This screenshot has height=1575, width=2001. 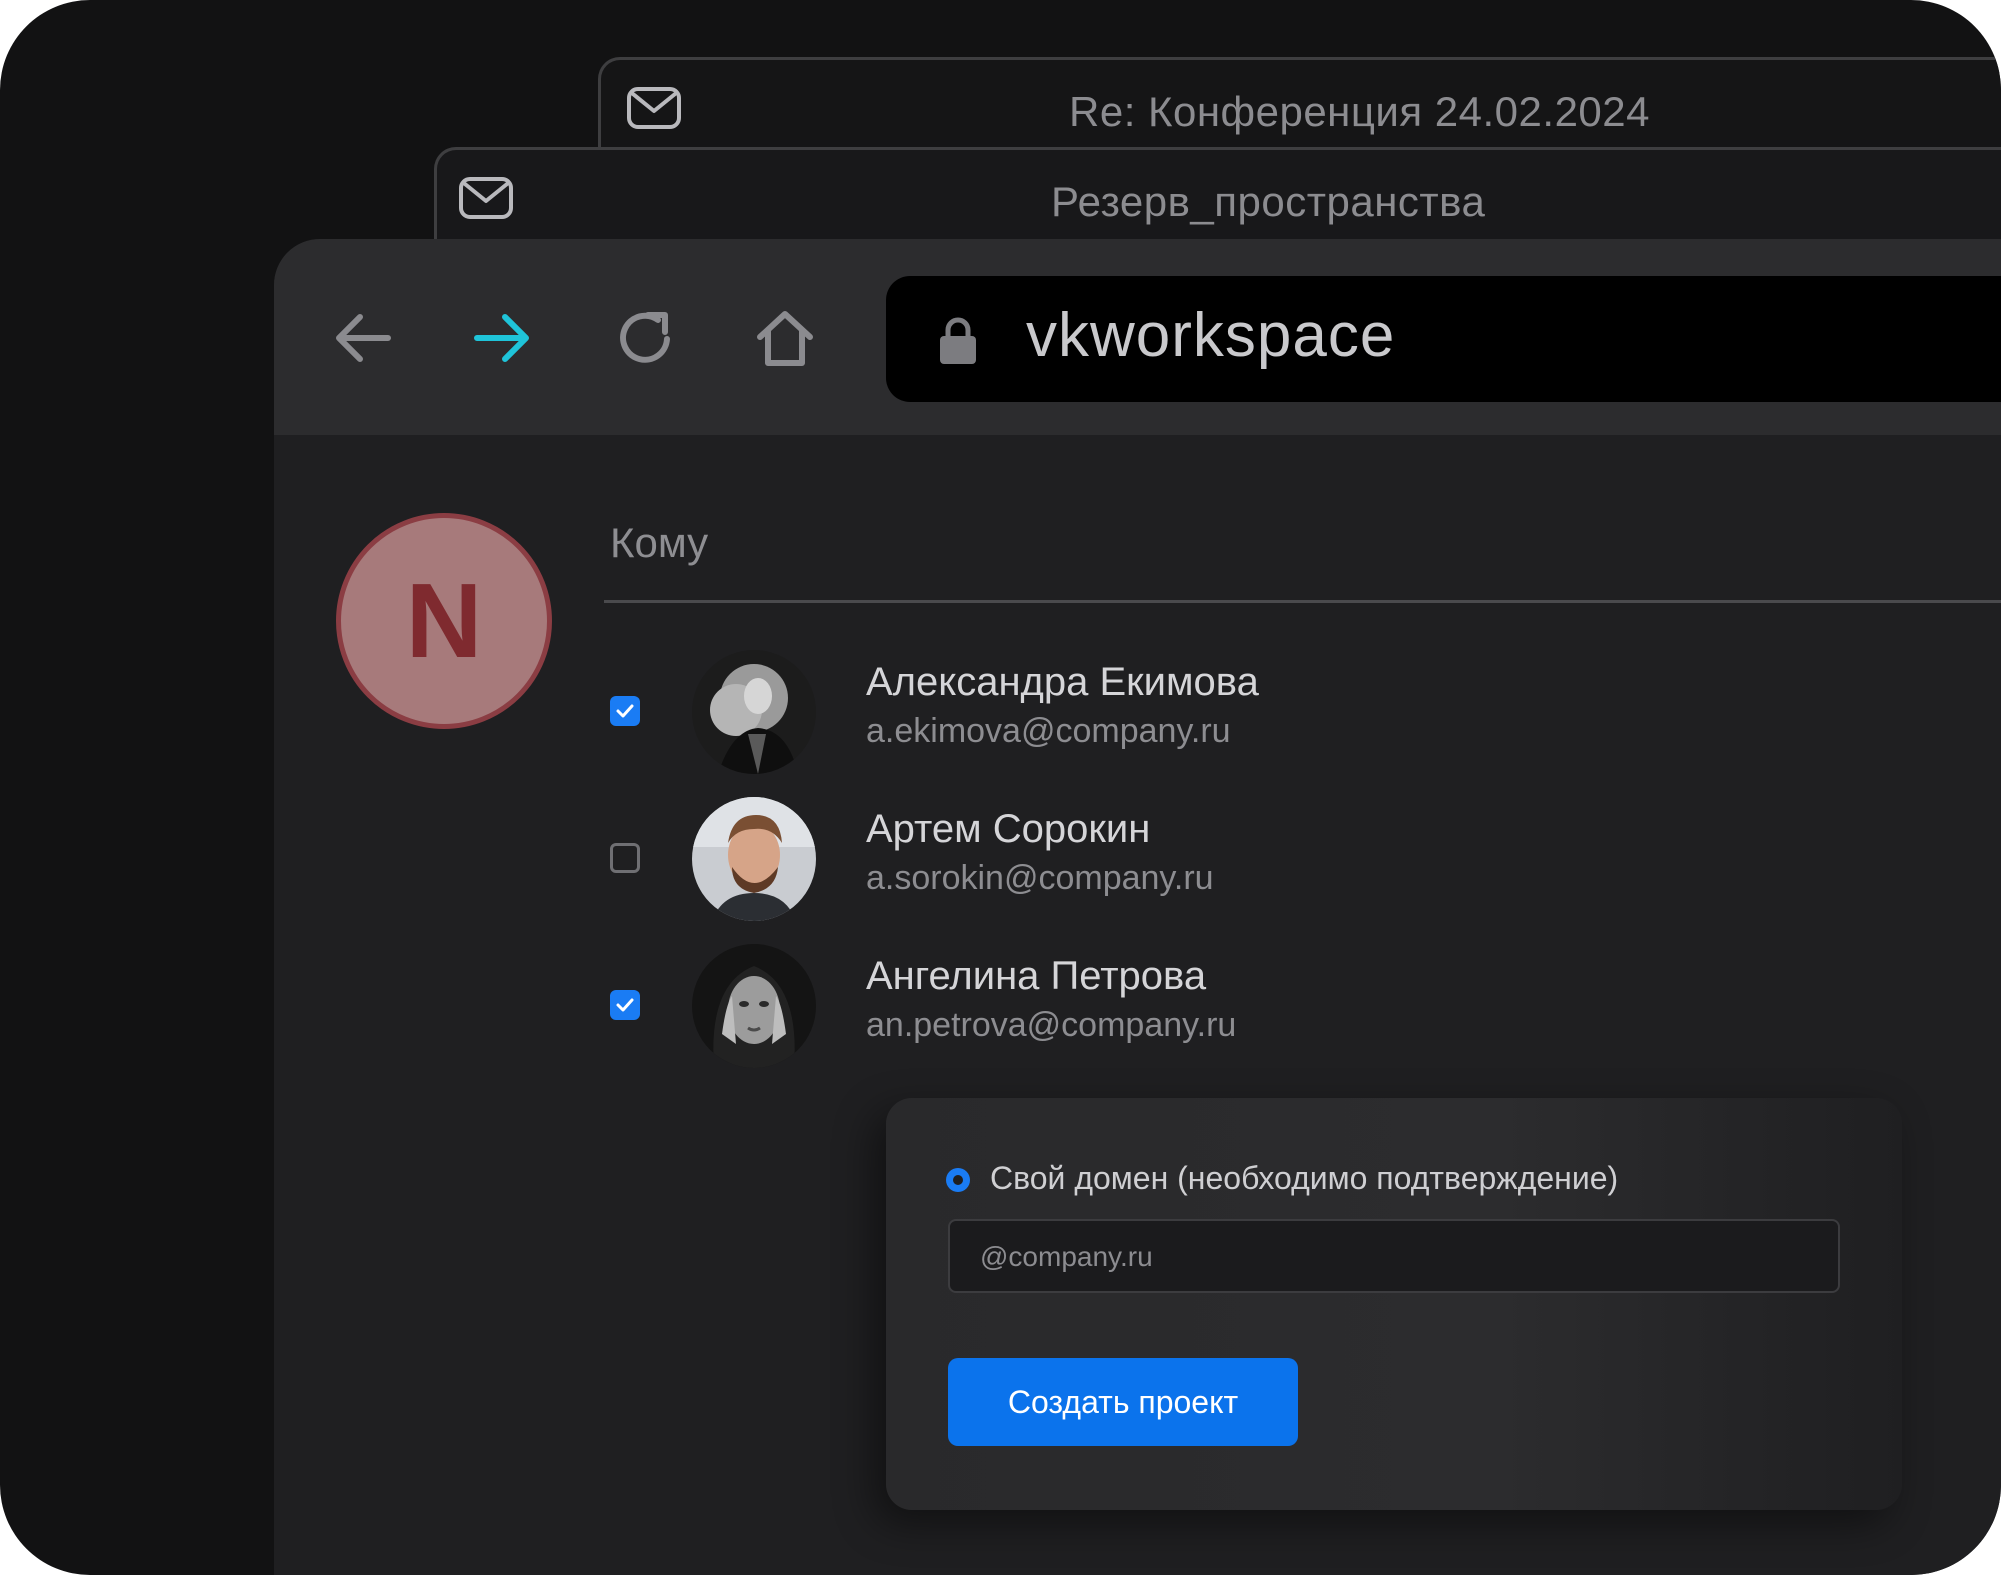 I want to click on recipient-email: a.sorokin@company.ru, so click(x=1040, y=878).